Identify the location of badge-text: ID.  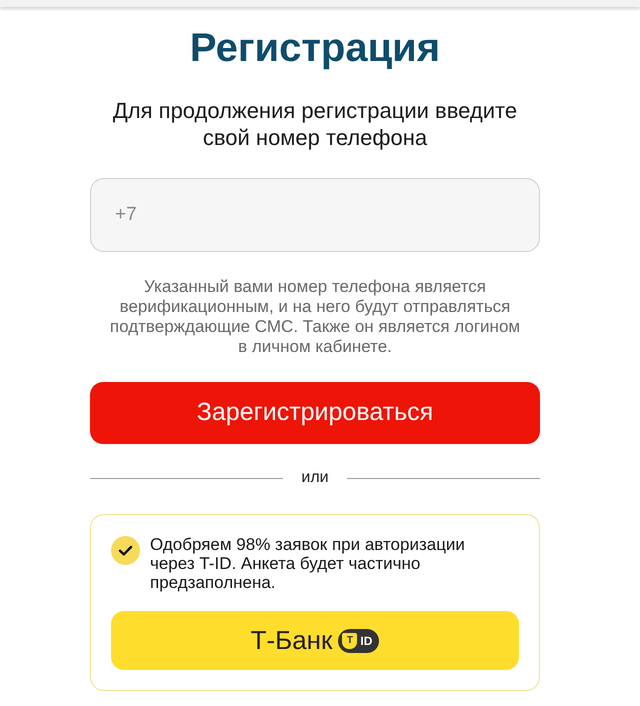
(366, 640).